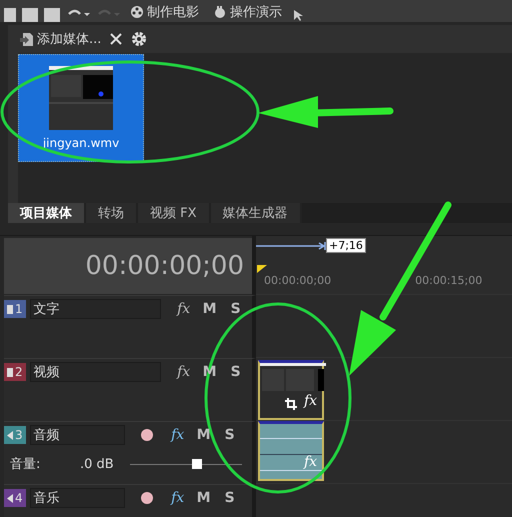 Image resolution: width=512 pixels, height=517 pixels. I want to click on track-number-badge: 3, so click(15, 435).